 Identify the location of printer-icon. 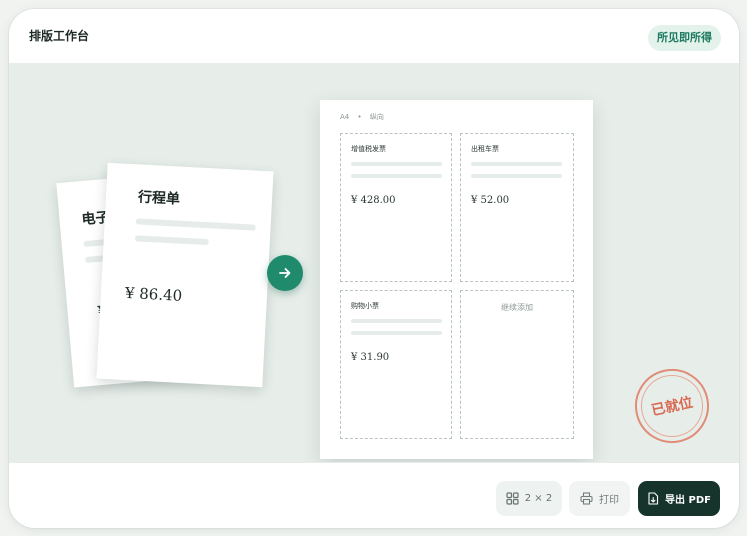
(586, 498).